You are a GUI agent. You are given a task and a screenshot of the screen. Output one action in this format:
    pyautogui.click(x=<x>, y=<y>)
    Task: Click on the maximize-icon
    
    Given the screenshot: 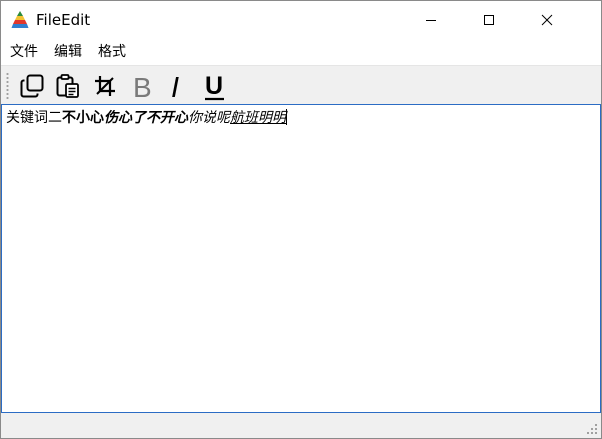 What is the action you would take?
    pyautogui.click(x=489, y=20)
    